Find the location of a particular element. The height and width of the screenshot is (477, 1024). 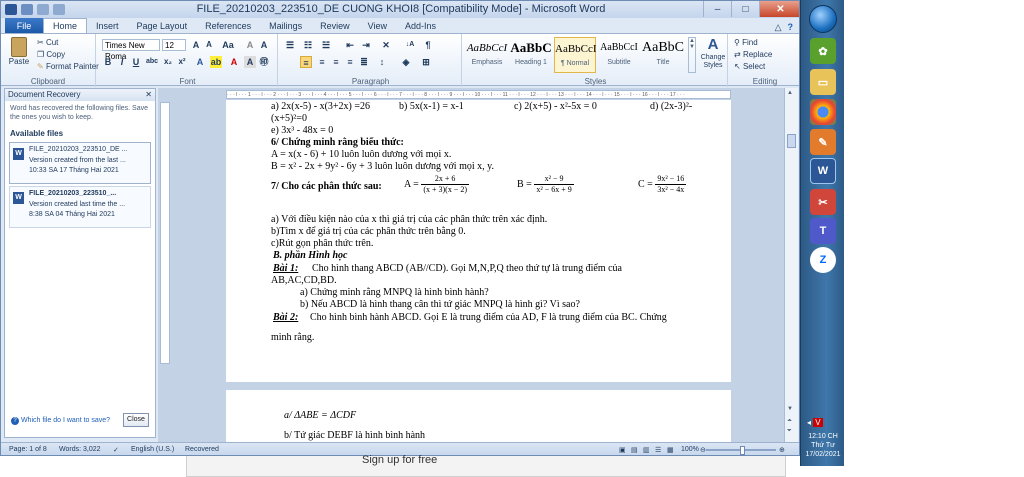

scroll-up-icon: ▲ is located at coordinates (790, 93).